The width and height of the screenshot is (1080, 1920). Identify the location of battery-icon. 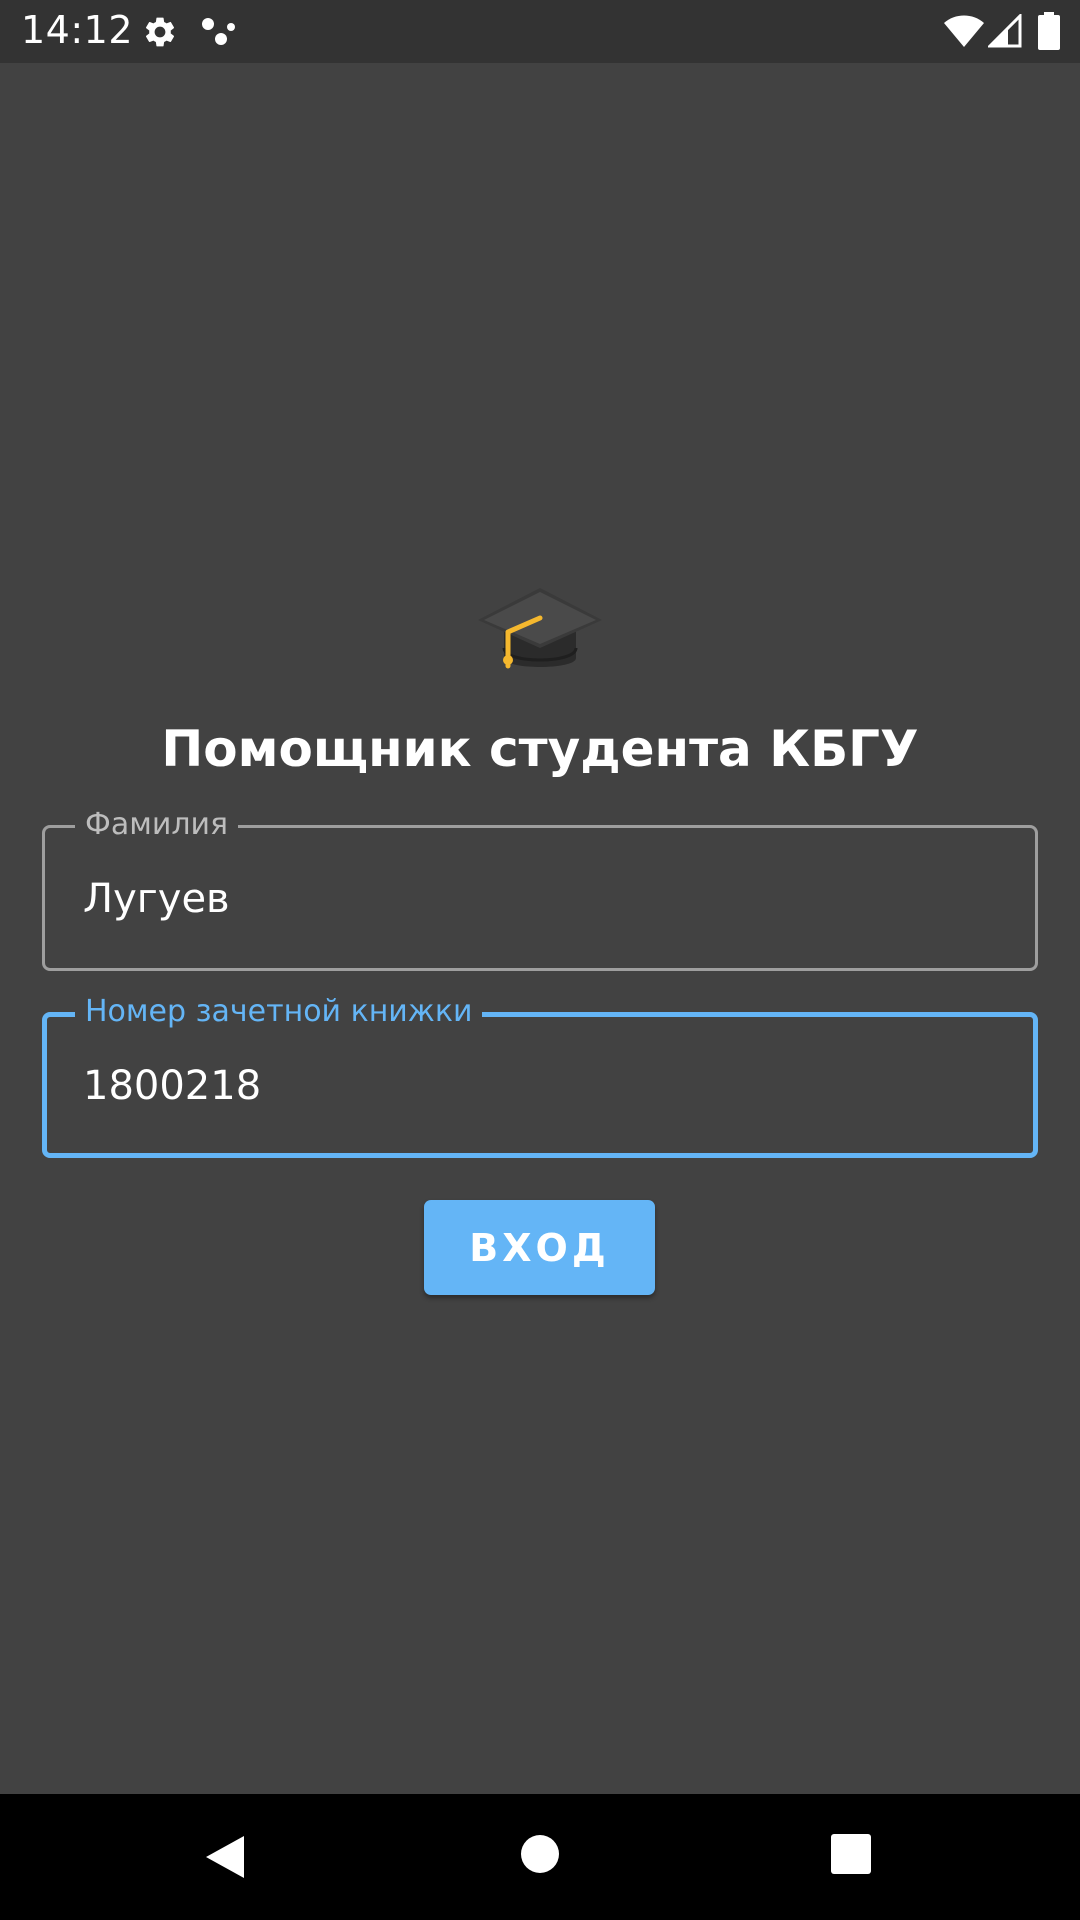
(1049, 31).